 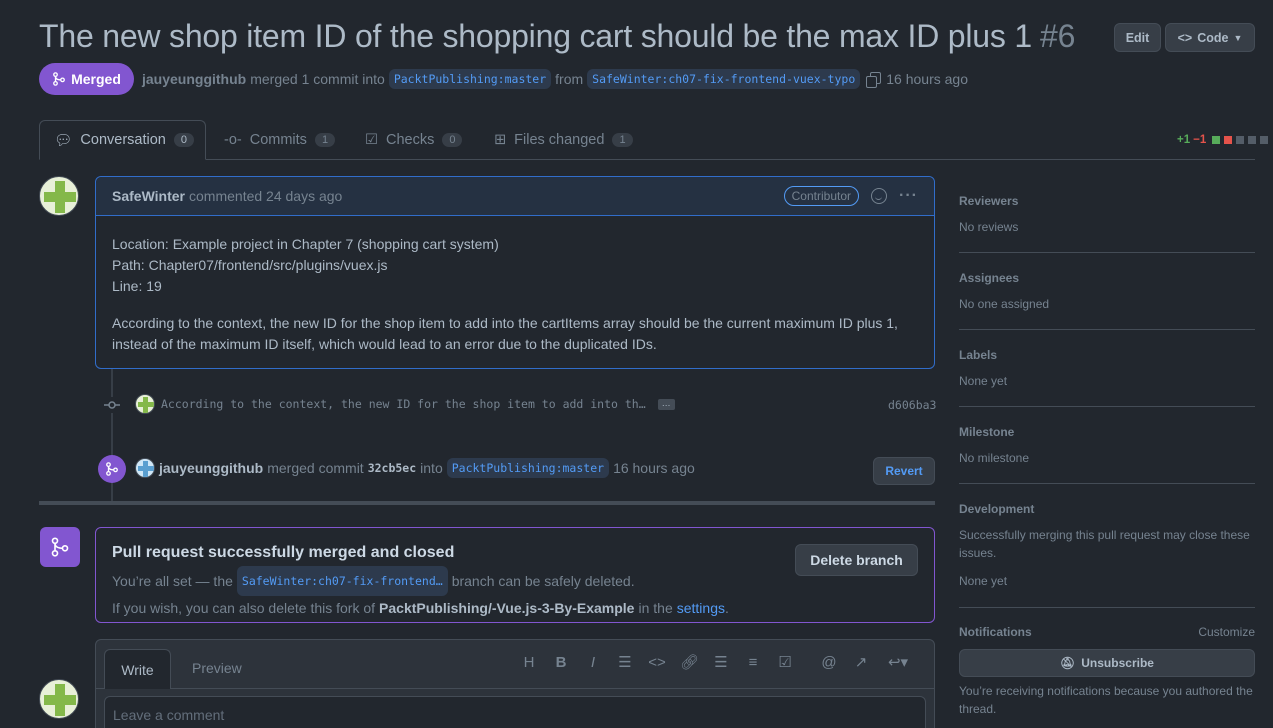 What do you see at coordinates (912, 405) in the screenshot?
I see `commit-sha: d606ba3` at bounding box center [912, 405].